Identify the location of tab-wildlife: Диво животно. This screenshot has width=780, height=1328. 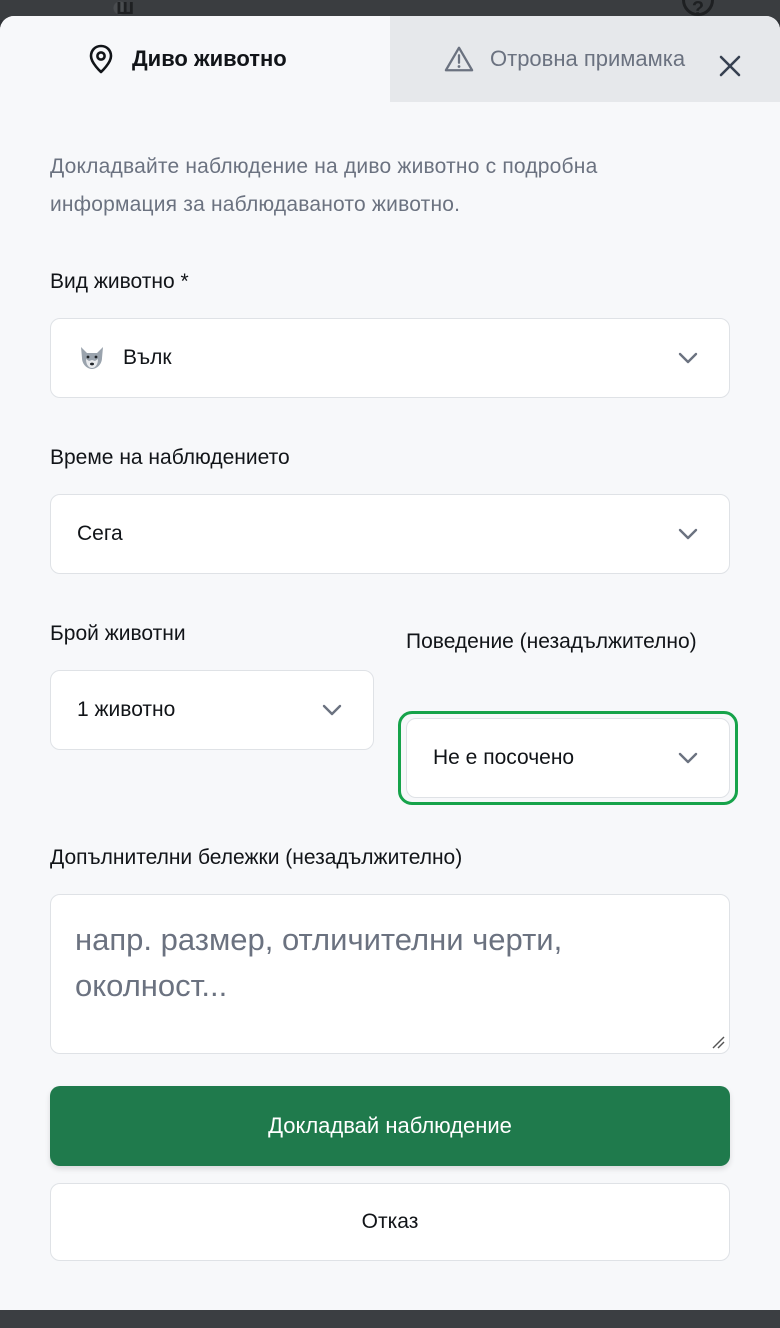
(195, 59).